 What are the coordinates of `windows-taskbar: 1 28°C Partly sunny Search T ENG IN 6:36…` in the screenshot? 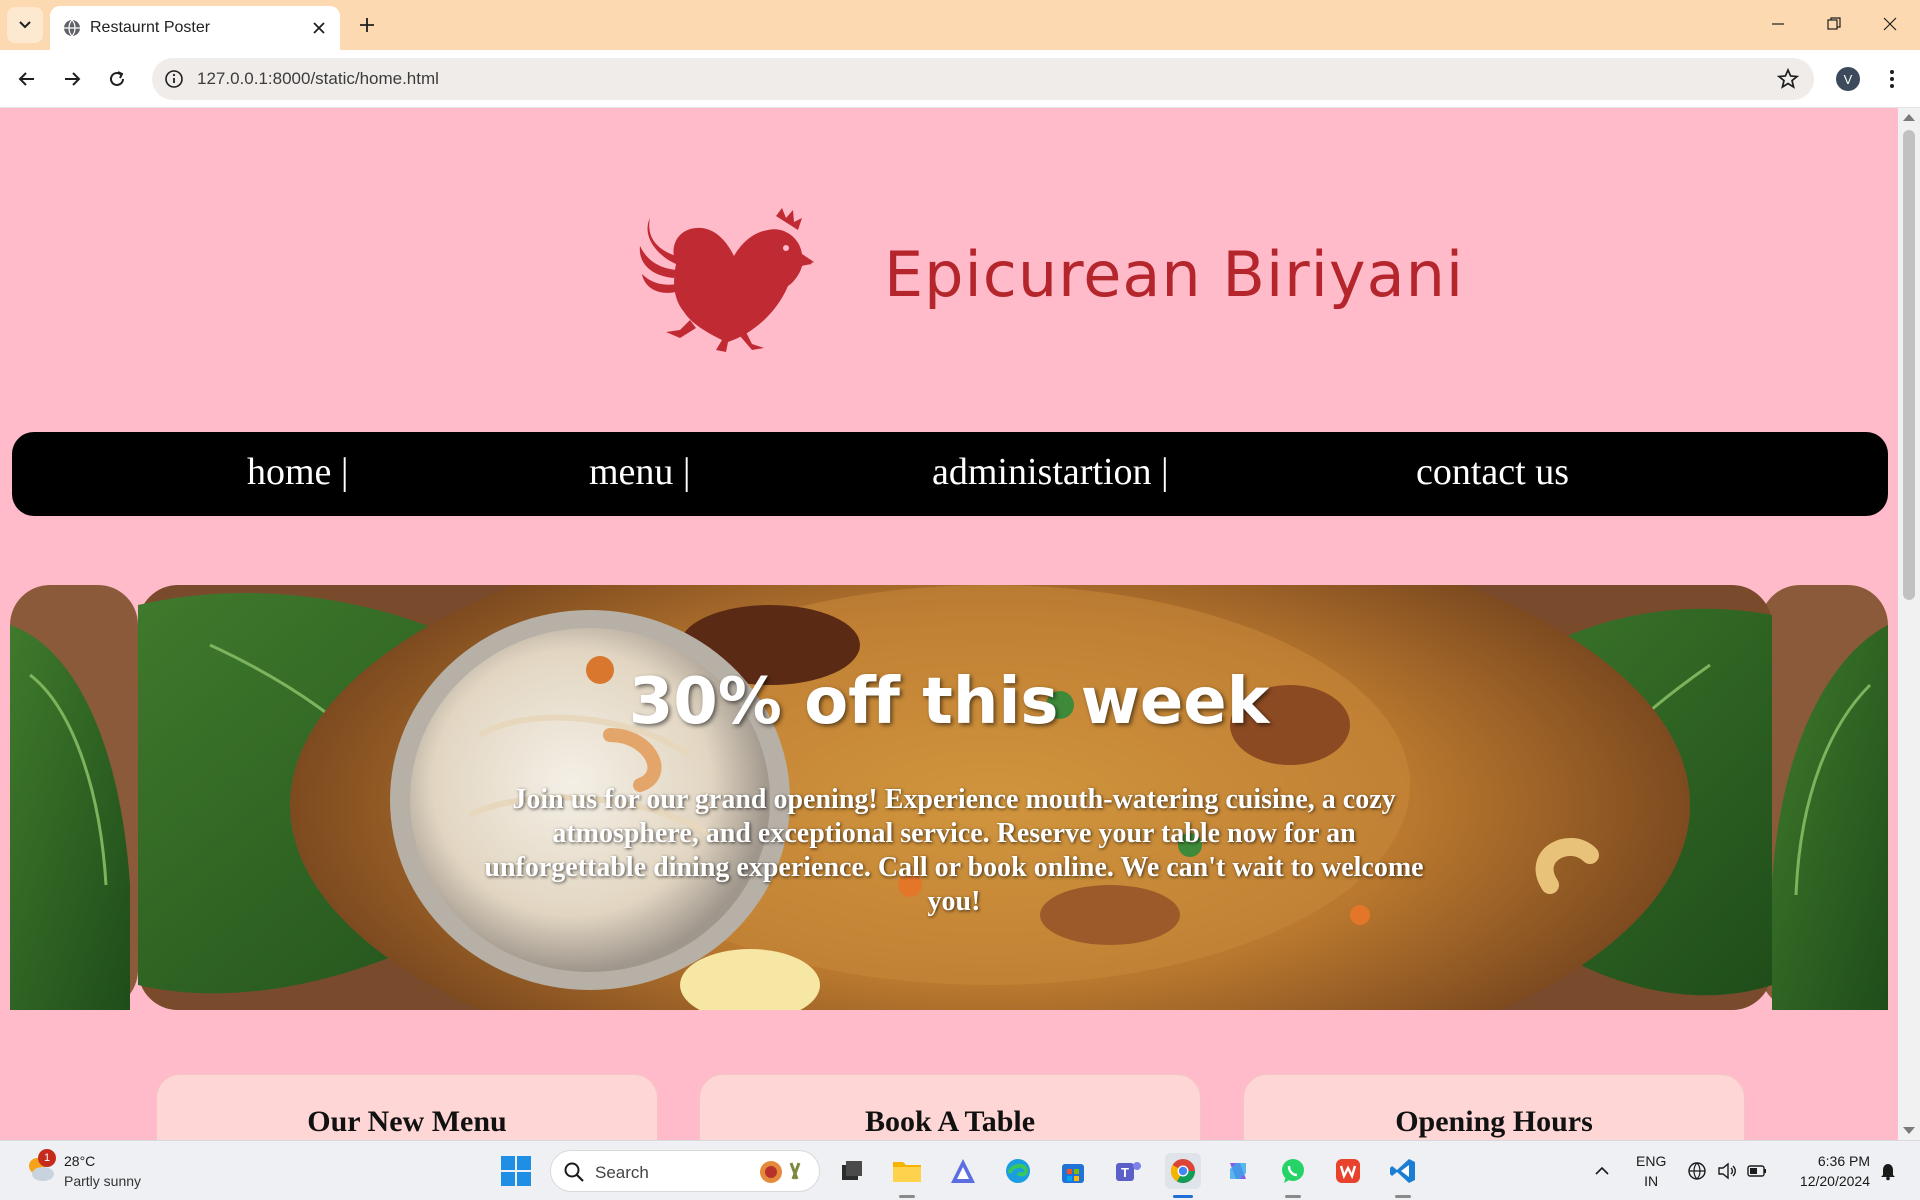 It's located at (960, 1170).